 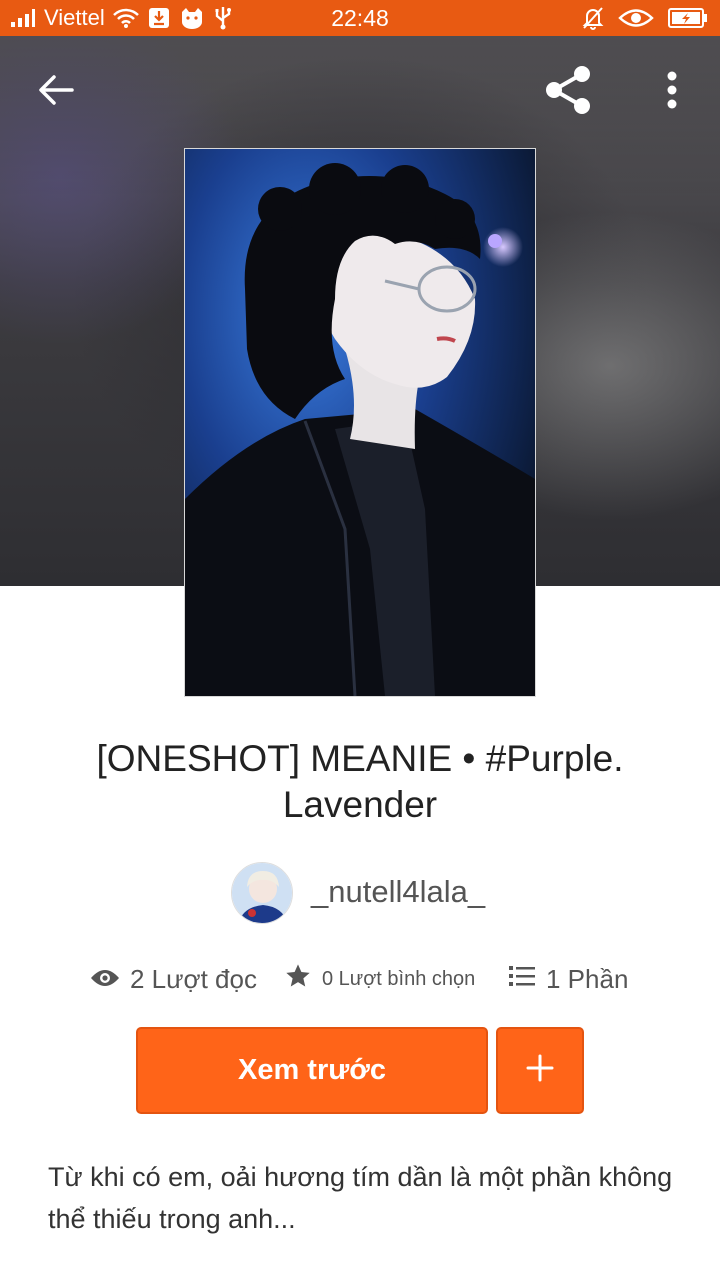 I want to click on author-avatar, so click(x=262, y=893).